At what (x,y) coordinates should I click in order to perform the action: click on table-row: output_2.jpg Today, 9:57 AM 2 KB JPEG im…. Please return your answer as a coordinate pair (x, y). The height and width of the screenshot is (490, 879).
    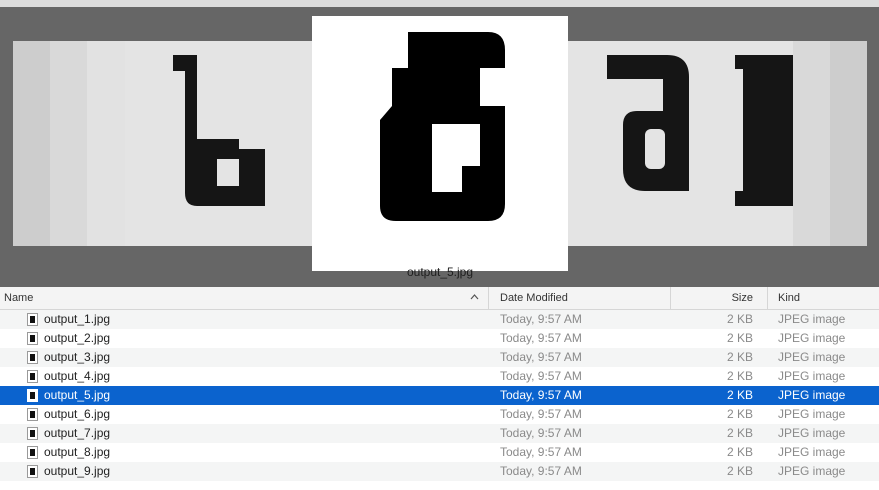
    Looking at the image, I should click on (439, 338).